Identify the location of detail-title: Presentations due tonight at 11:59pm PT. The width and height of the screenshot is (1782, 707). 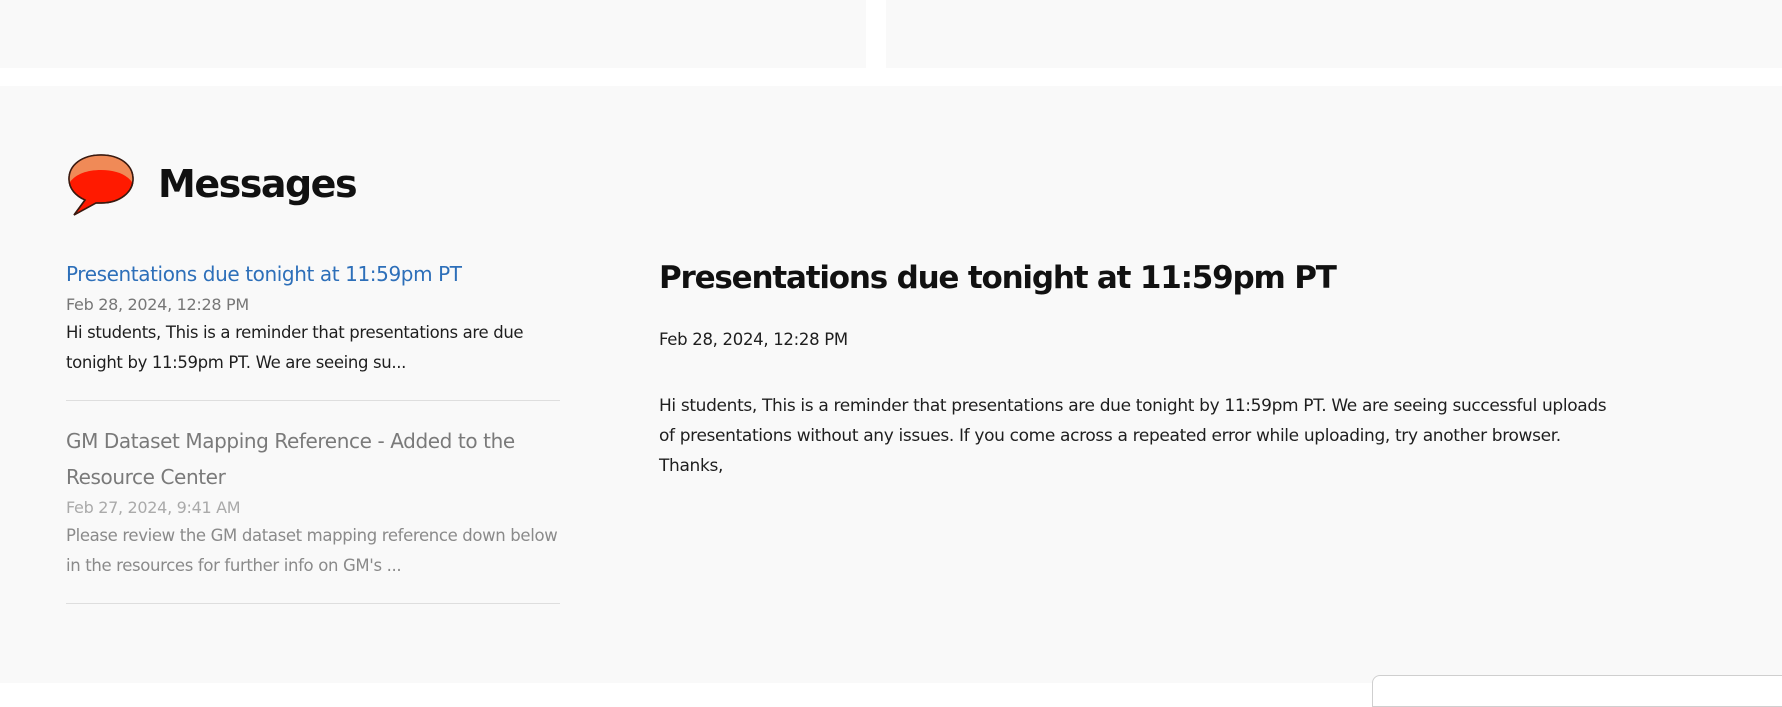
(998, 278).